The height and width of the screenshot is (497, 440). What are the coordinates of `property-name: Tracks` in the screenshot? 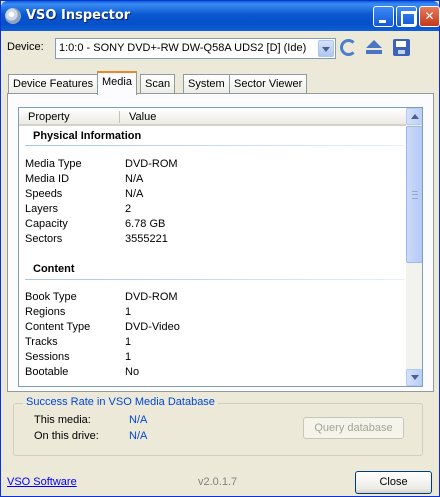 It's located at (41, 342).